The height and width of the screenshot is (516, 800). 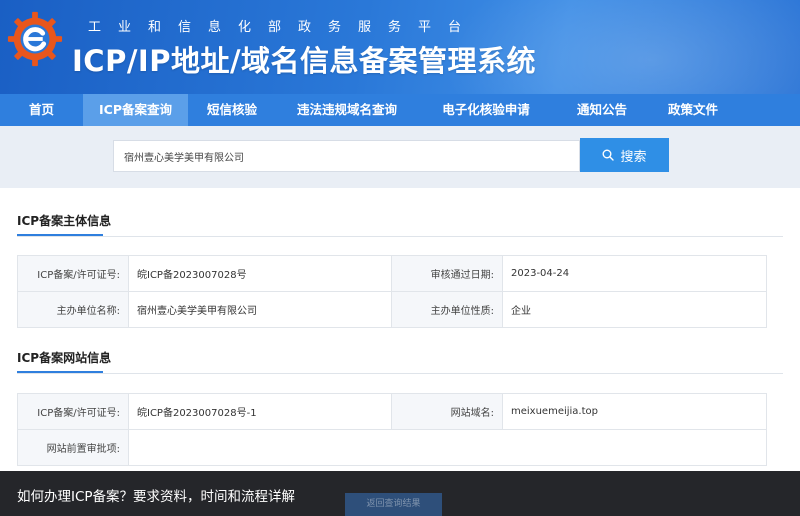 I want to click on license-label: ICP备案/许可证号:, so click(x=73, y=273).